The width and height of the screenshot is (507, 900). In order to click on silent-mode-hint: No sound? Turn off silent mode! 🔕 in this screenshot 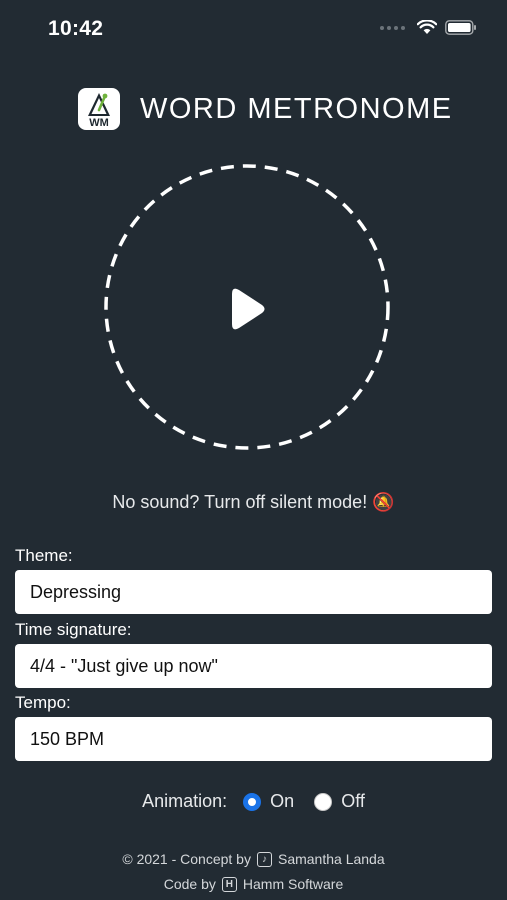, I will do `click(253, 502)`.